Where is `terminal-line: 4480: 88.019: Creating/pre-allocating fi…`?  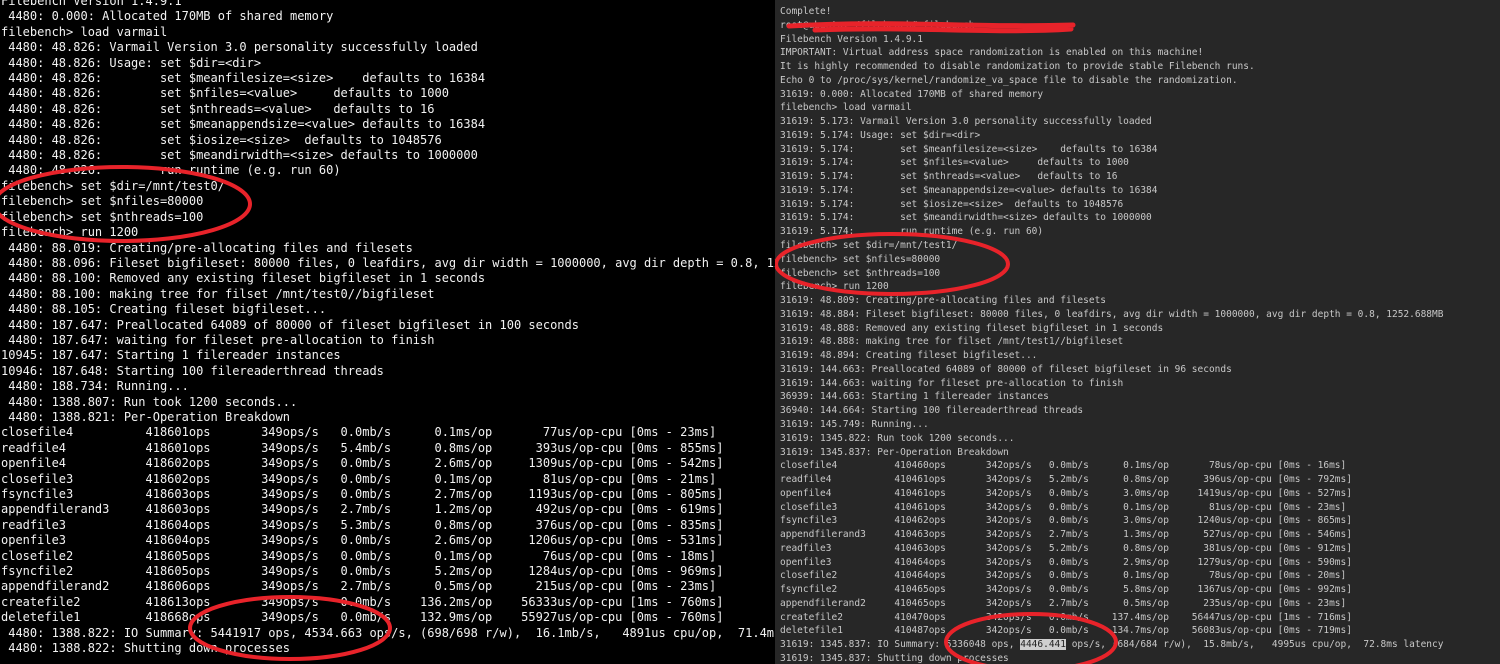 terminal-line: 4480: 88.019: Creating/pre-allocating fi… is located at coordinates (207, 247).